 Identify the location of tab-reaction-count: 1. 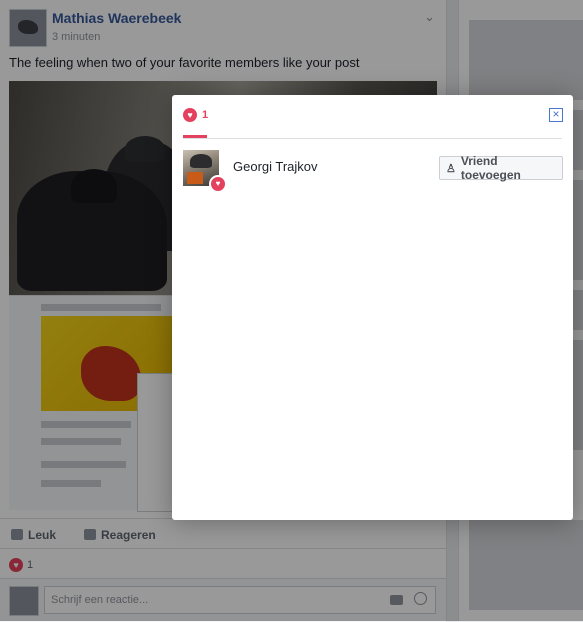
(205, 115).